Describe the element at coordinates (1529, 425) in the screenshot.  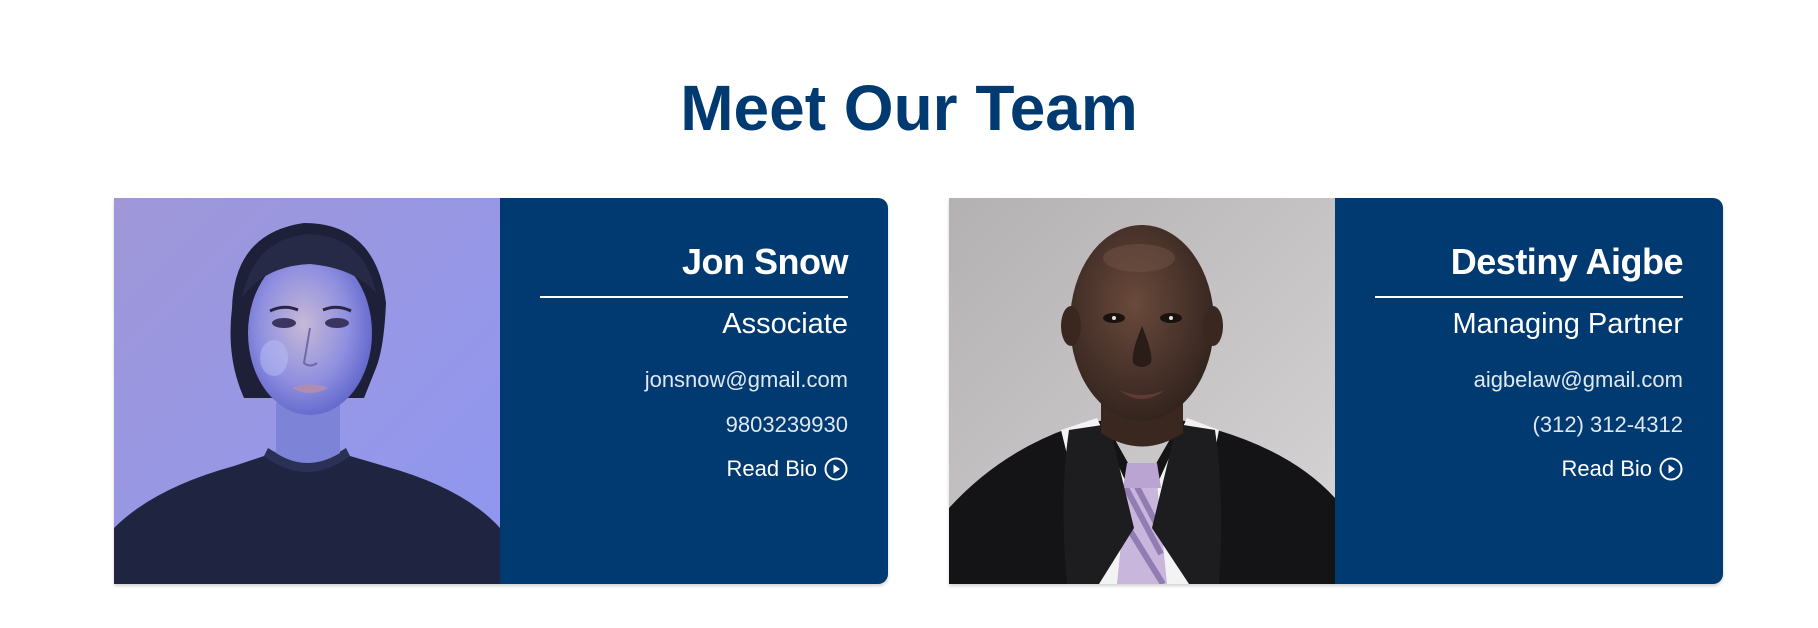
I see `member-phone: (312) 312-4312` at that location.